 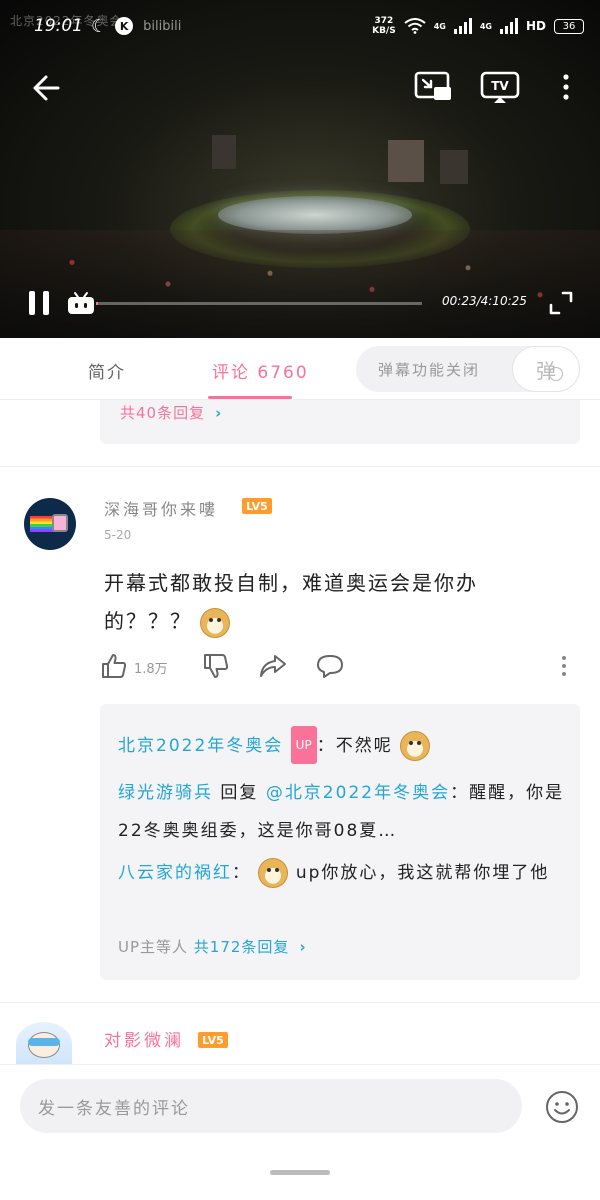 I want to click on tab-comments: 评论 6760, so click(x=260, y=370).